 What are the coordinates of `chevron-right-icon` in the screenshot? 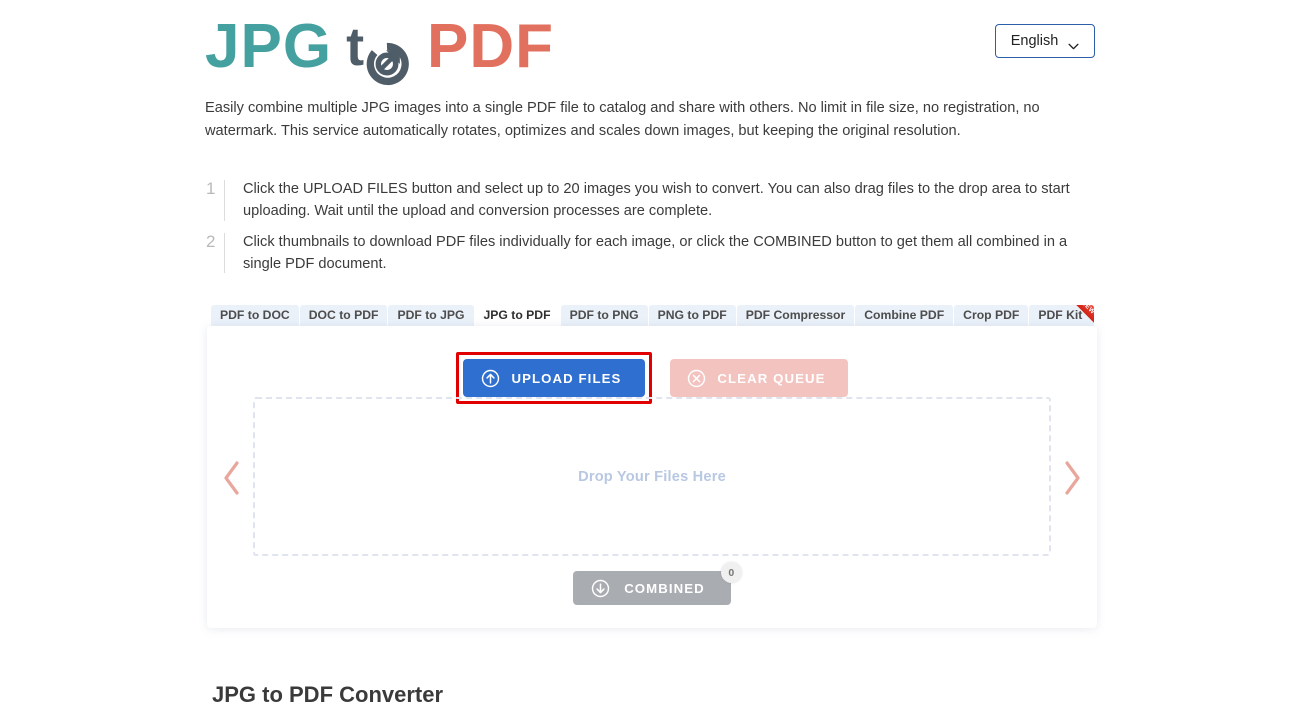 It's located at (1072, 478).